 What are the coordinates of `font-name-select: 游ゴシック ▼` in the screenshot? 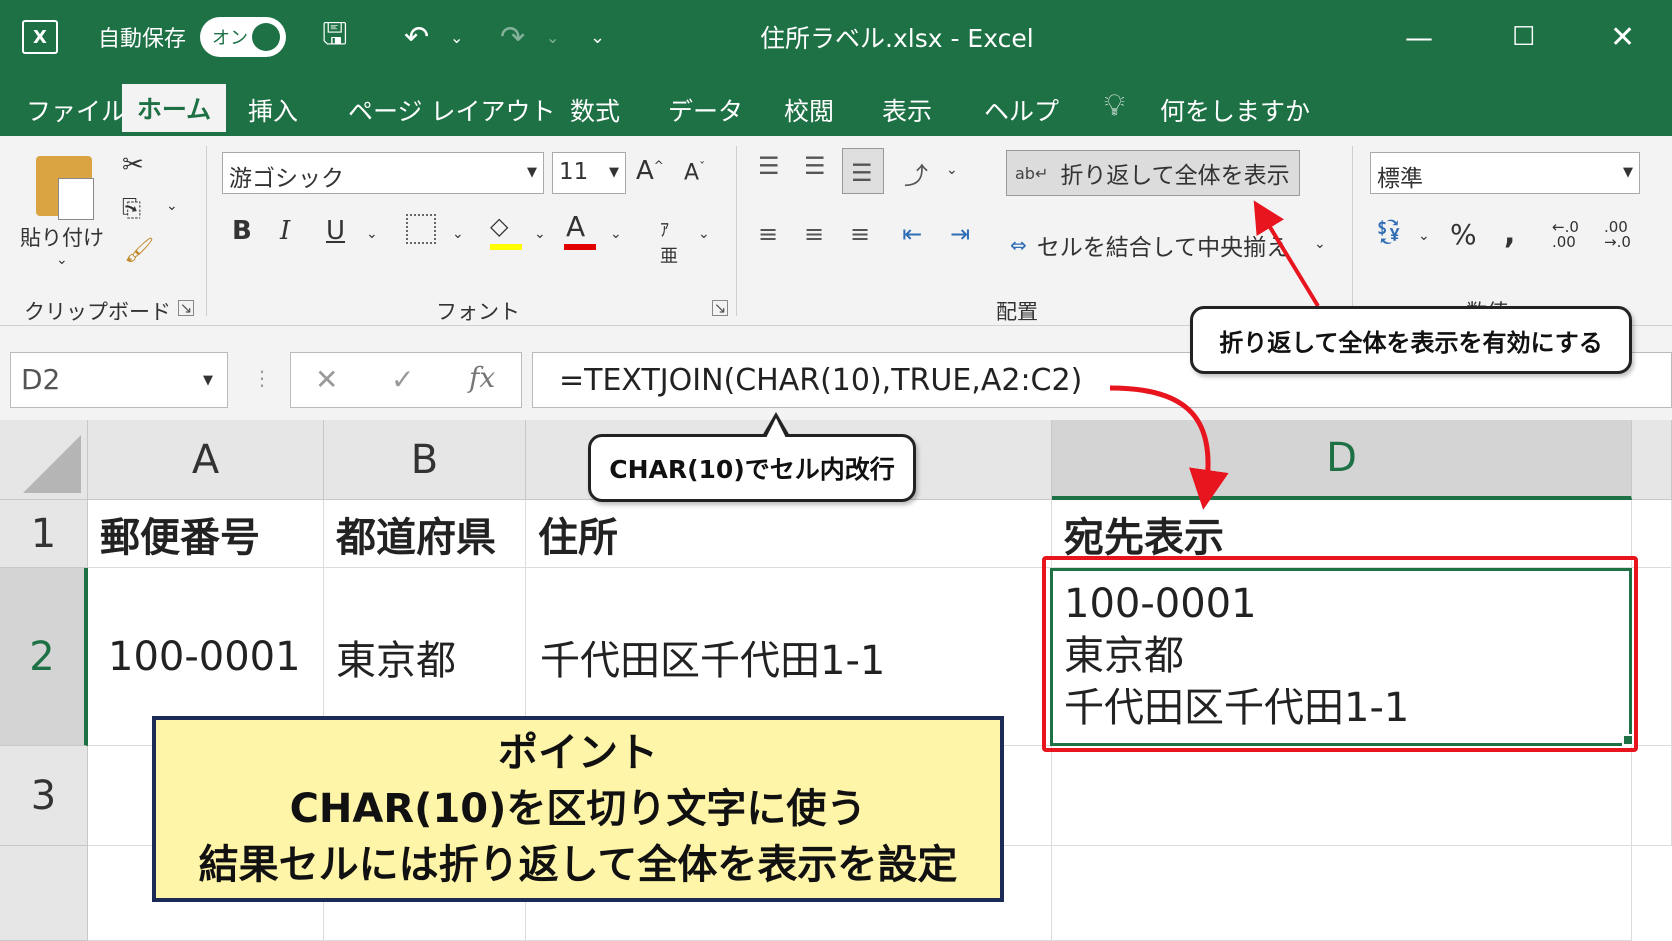 It's located at (383, 173).